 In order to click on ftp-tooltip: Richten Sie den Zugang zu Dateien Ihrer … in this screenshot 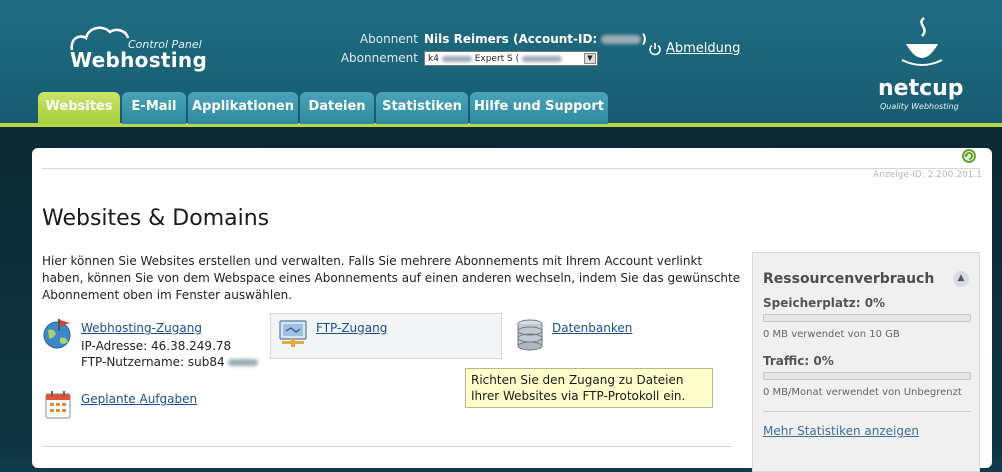, I will do `click(589, 388)`.